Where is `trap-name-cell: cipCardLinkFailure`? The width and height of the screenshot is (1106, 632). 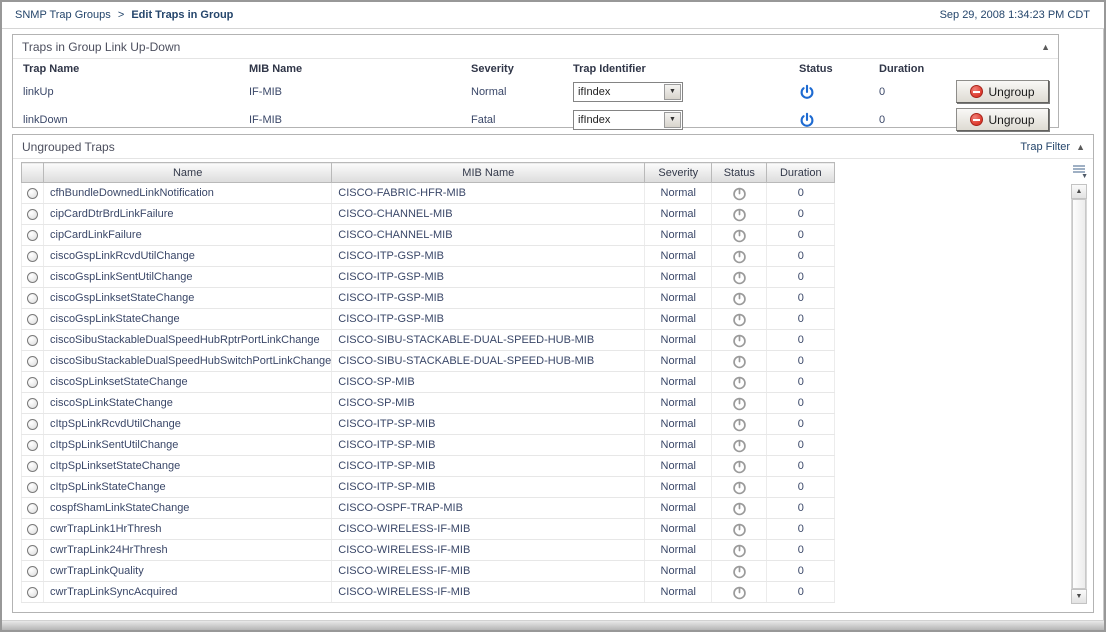
trap-name-cell: cipCardLinkFailure is located at coordinates (188, 235).